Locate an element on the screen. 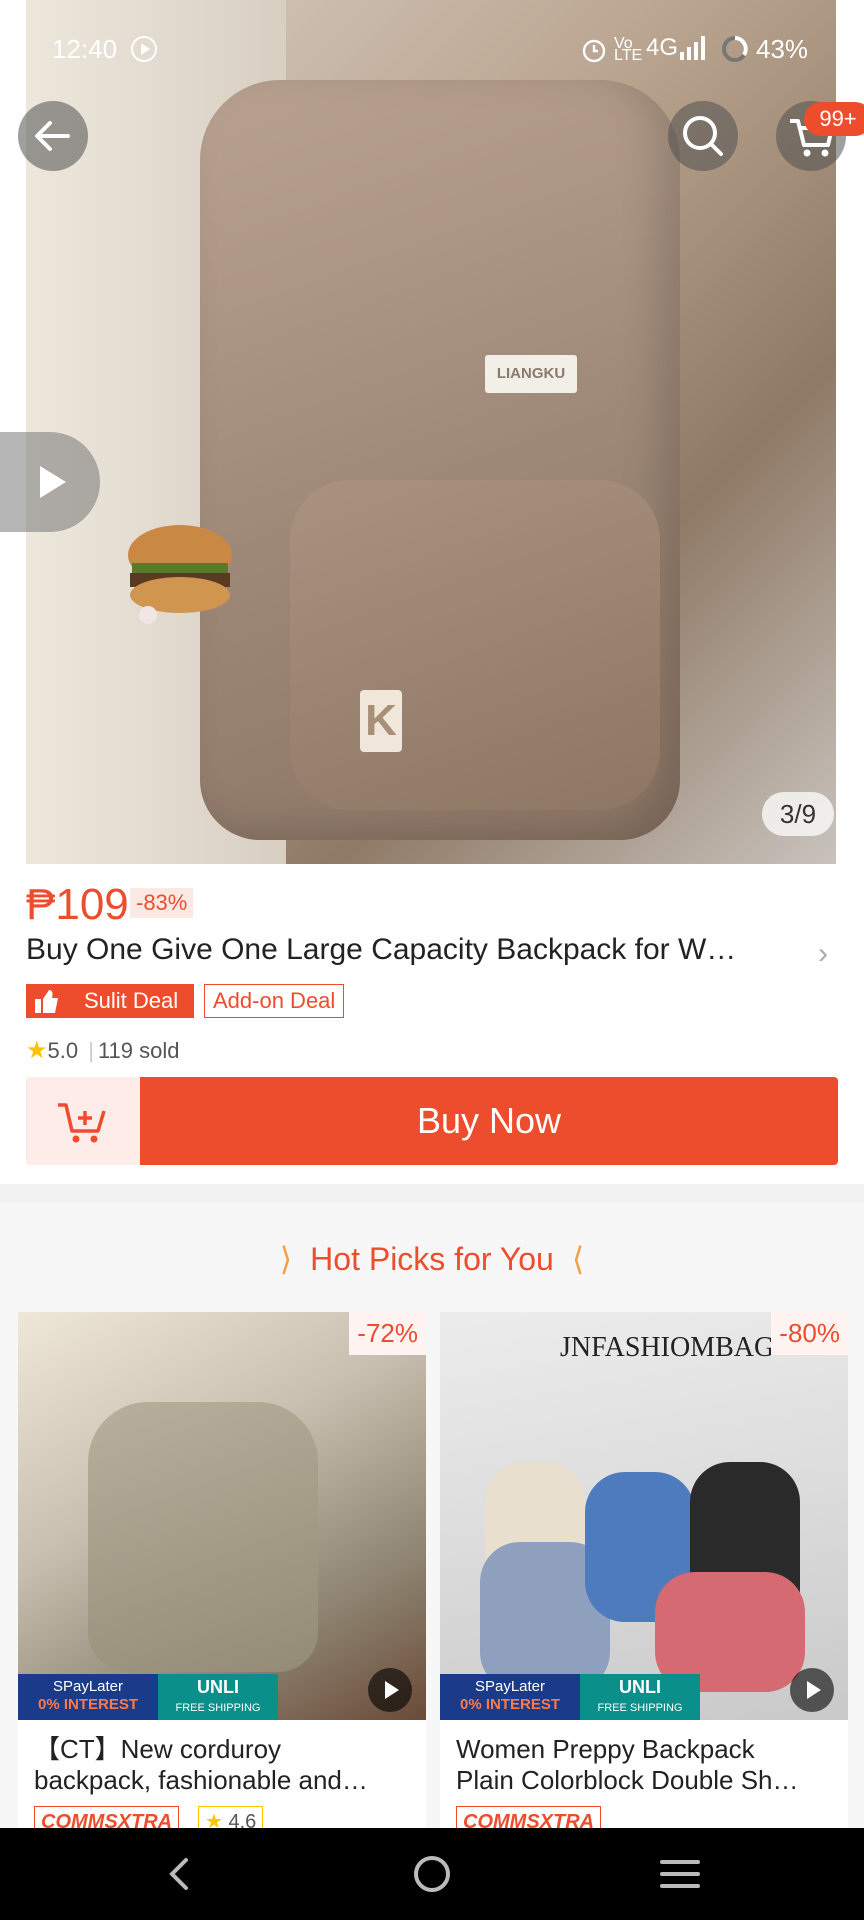 The height and width of the screenshot is (1920, 864). sold-count: 119 sold is located at coordinates (138, 1050).